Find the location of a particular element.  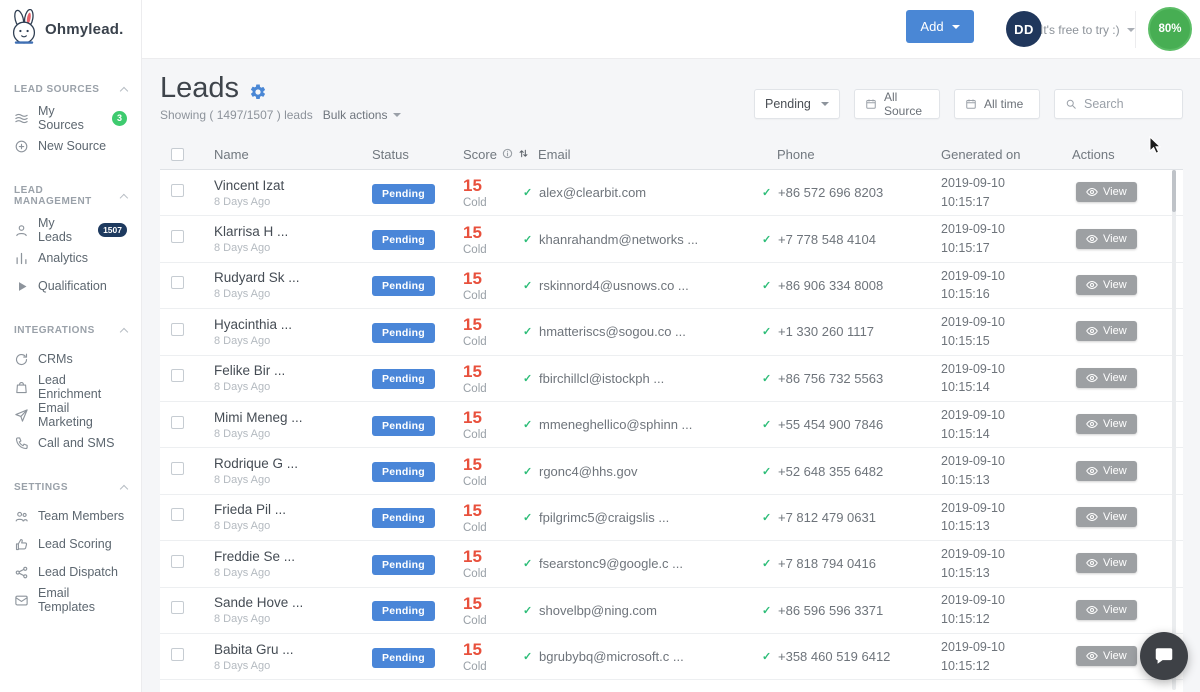

plus-circle-icon is located at coordinates (21, 146).